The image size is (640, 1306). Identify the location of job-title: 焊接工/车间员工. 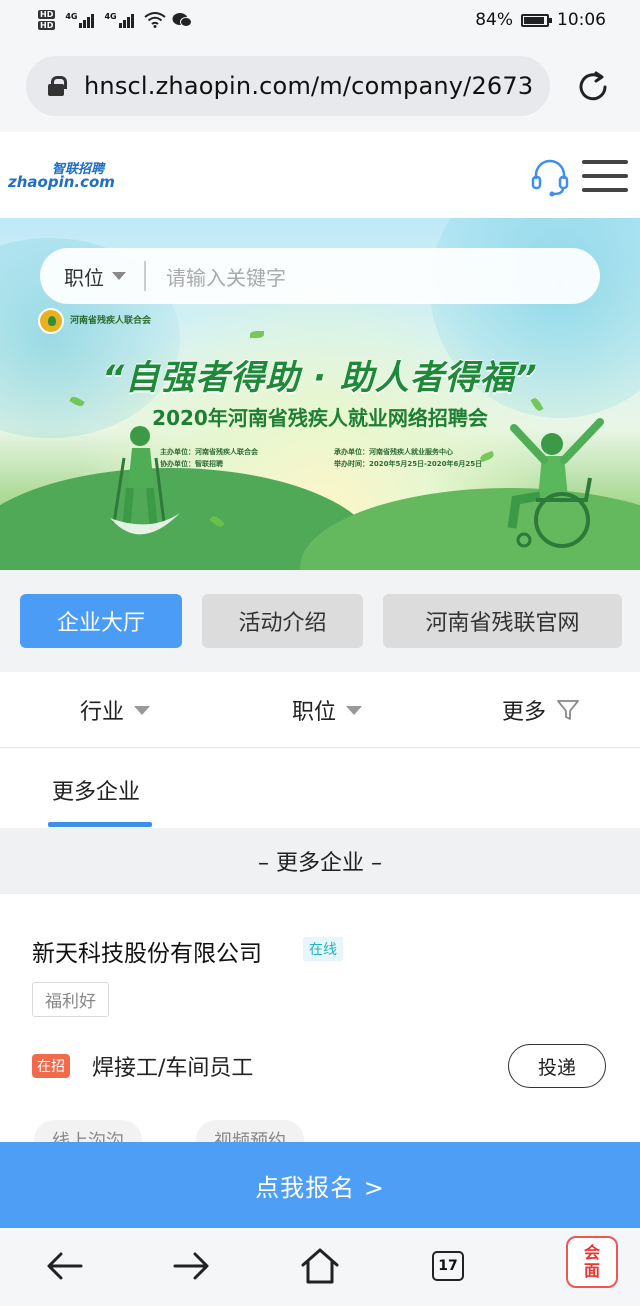
(172, 1066).